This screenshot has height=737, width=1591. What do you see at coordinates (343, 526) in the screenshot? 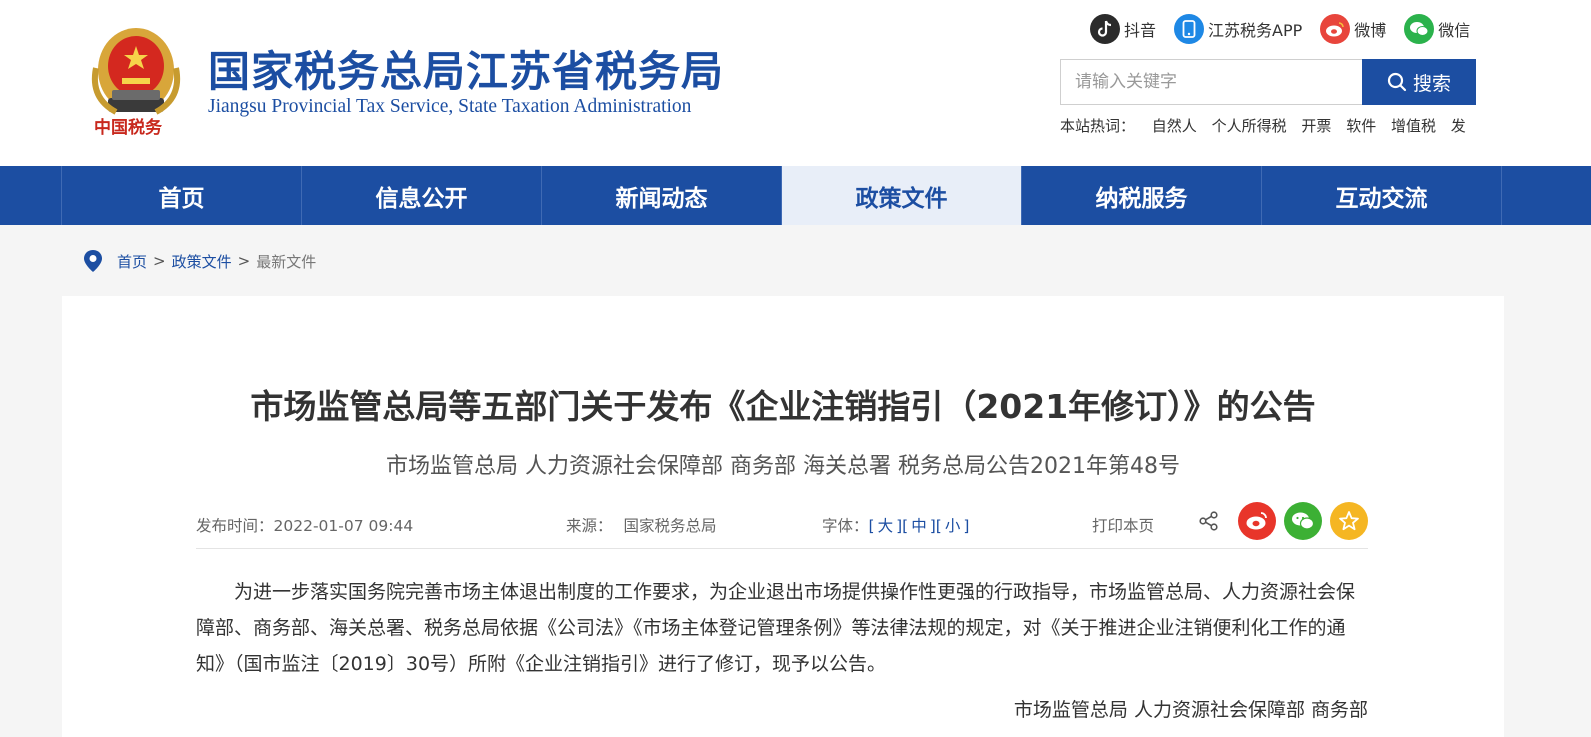
I see `publish-date-value: 2022-01-07 09:44` at bounding box center [343, 526].